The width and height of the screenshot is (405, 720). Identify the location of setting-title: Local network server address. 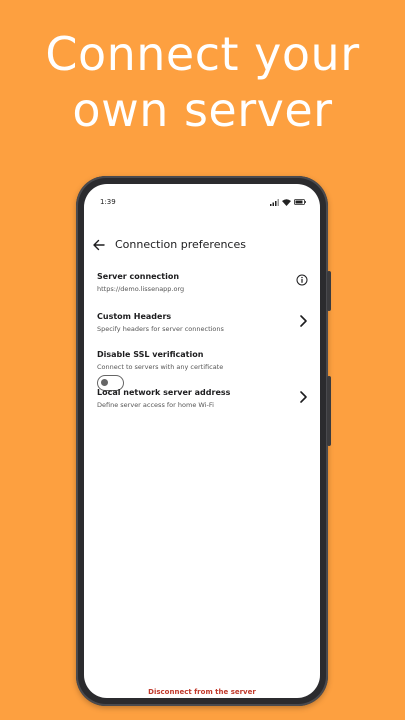
(164, 392).